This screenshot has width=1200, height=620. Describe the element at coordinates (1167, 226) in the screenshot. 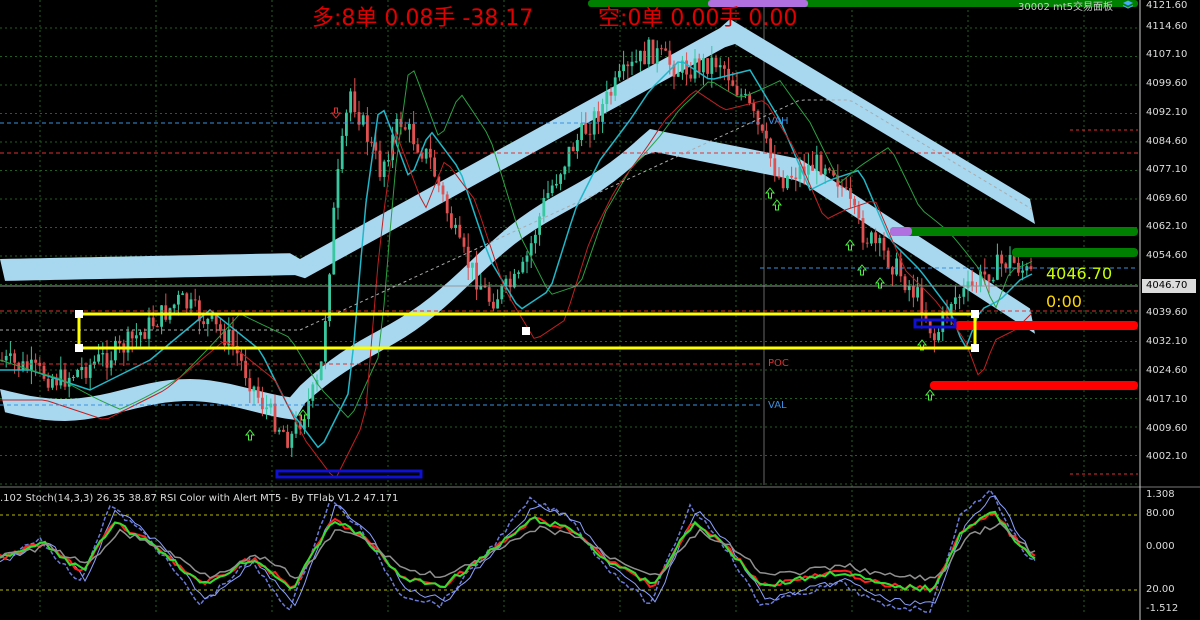

I see `price-tick-label: 4062.10` at that location.